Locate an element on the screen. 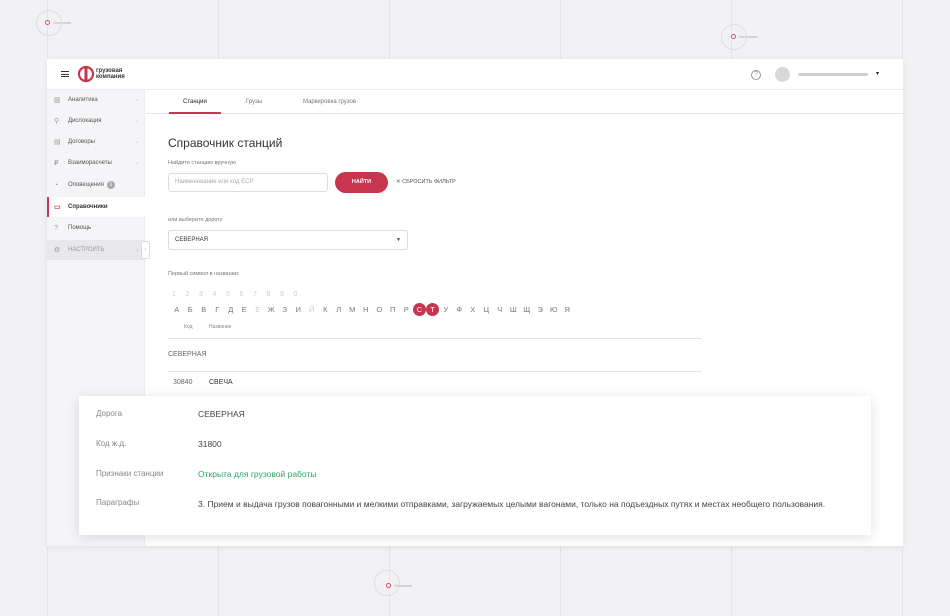 The width and height of the screenshot is (950, 616). letter-filter-item: Щ is located at coordinates (527, 309).